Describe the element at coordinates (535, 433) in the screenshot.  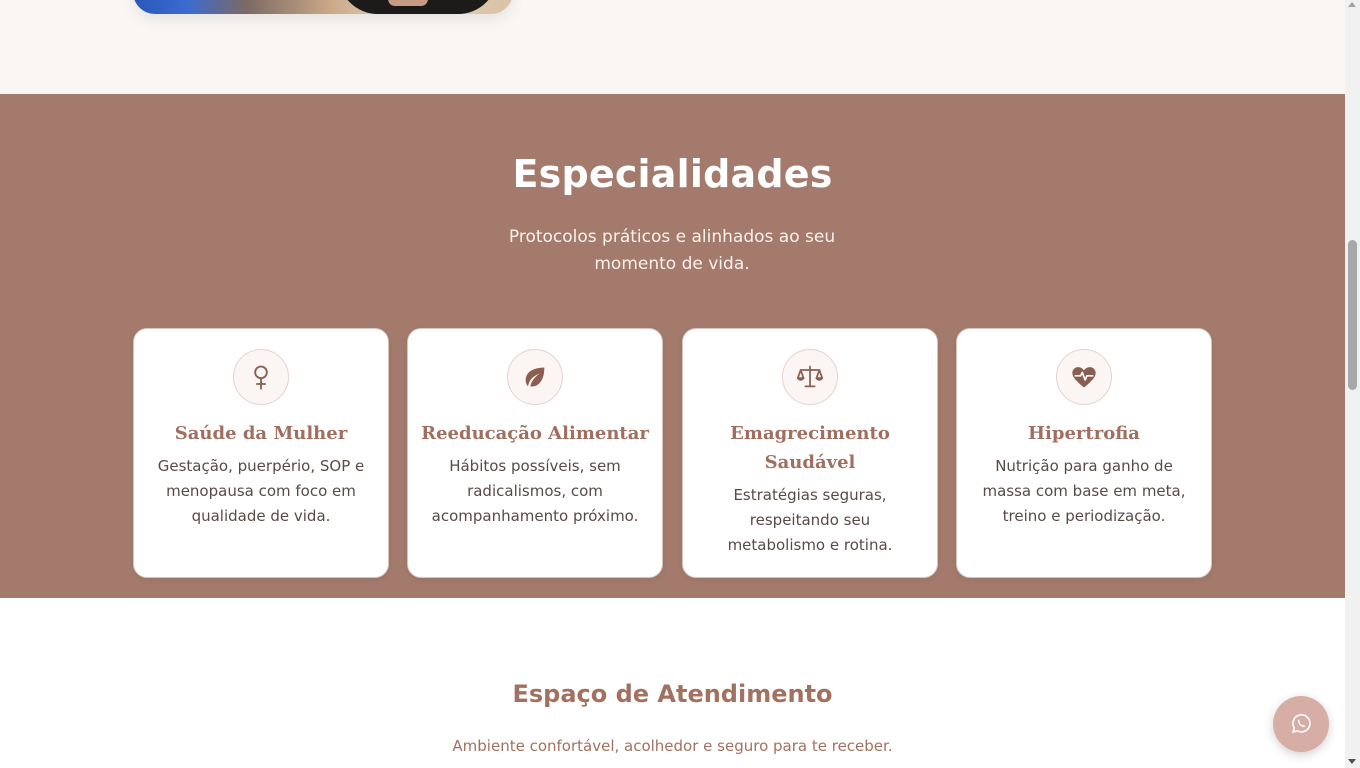
I see `specialty-card-title: Reeducação Alimentar` at that location.